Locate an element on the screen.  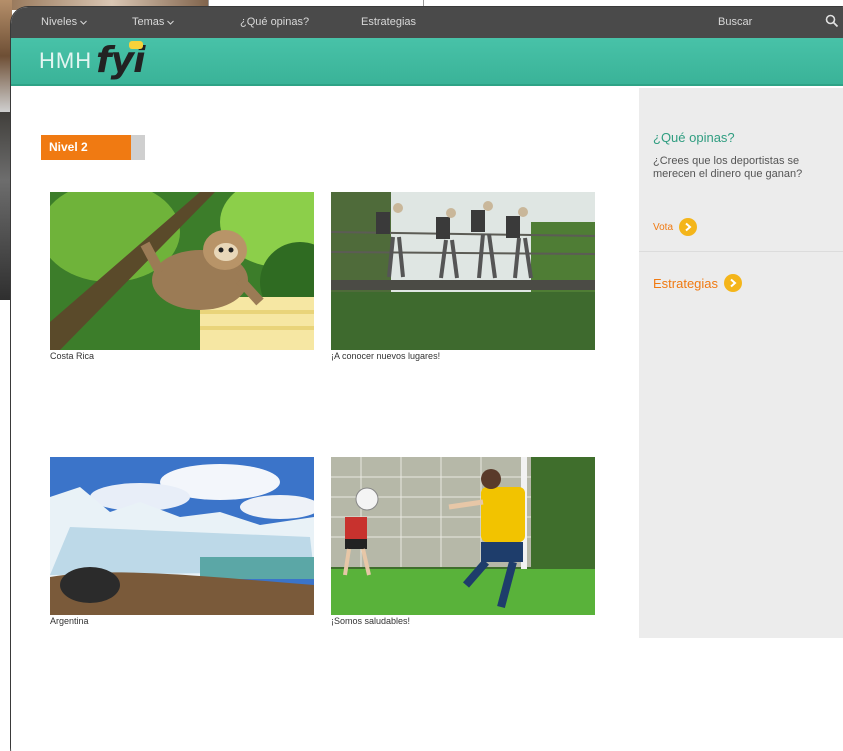
card-photo-hikers is located at coordinates (463, 271).